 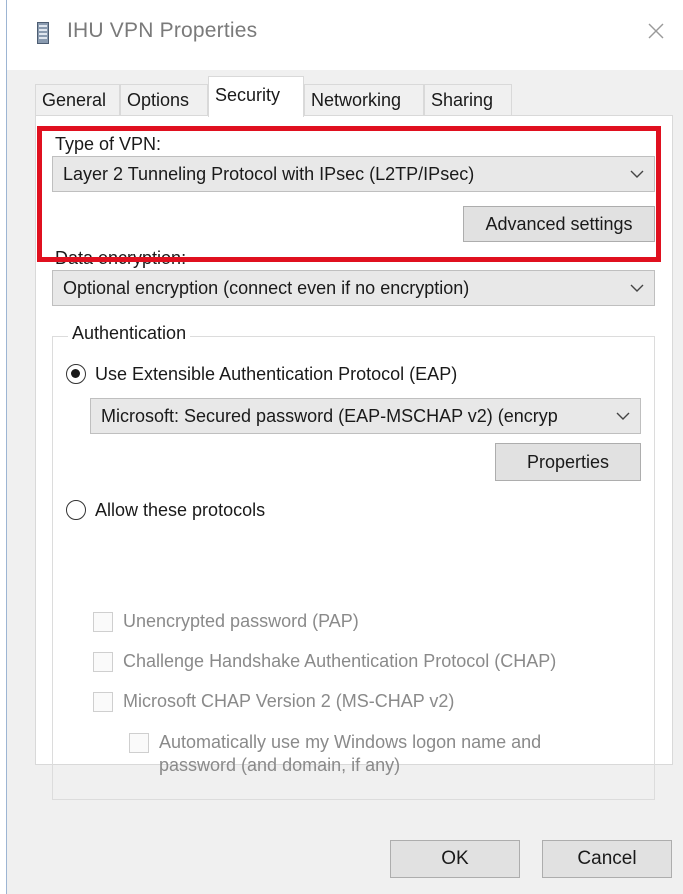 I want to click on vpn-connection-icon, so click(x=43, y=33).